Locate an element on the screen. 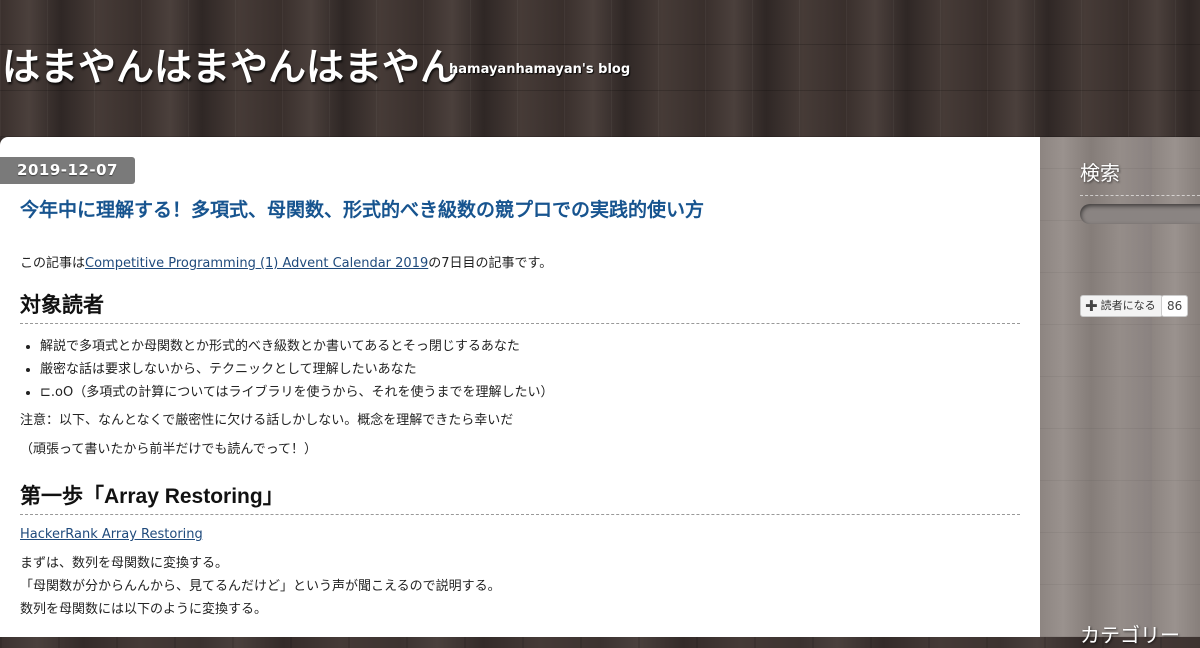 The width and height of the screenshot is (1200, 648). body-paragraph: 数列を母関数には以下のように変換する。 is located at coordinates (144, 609).